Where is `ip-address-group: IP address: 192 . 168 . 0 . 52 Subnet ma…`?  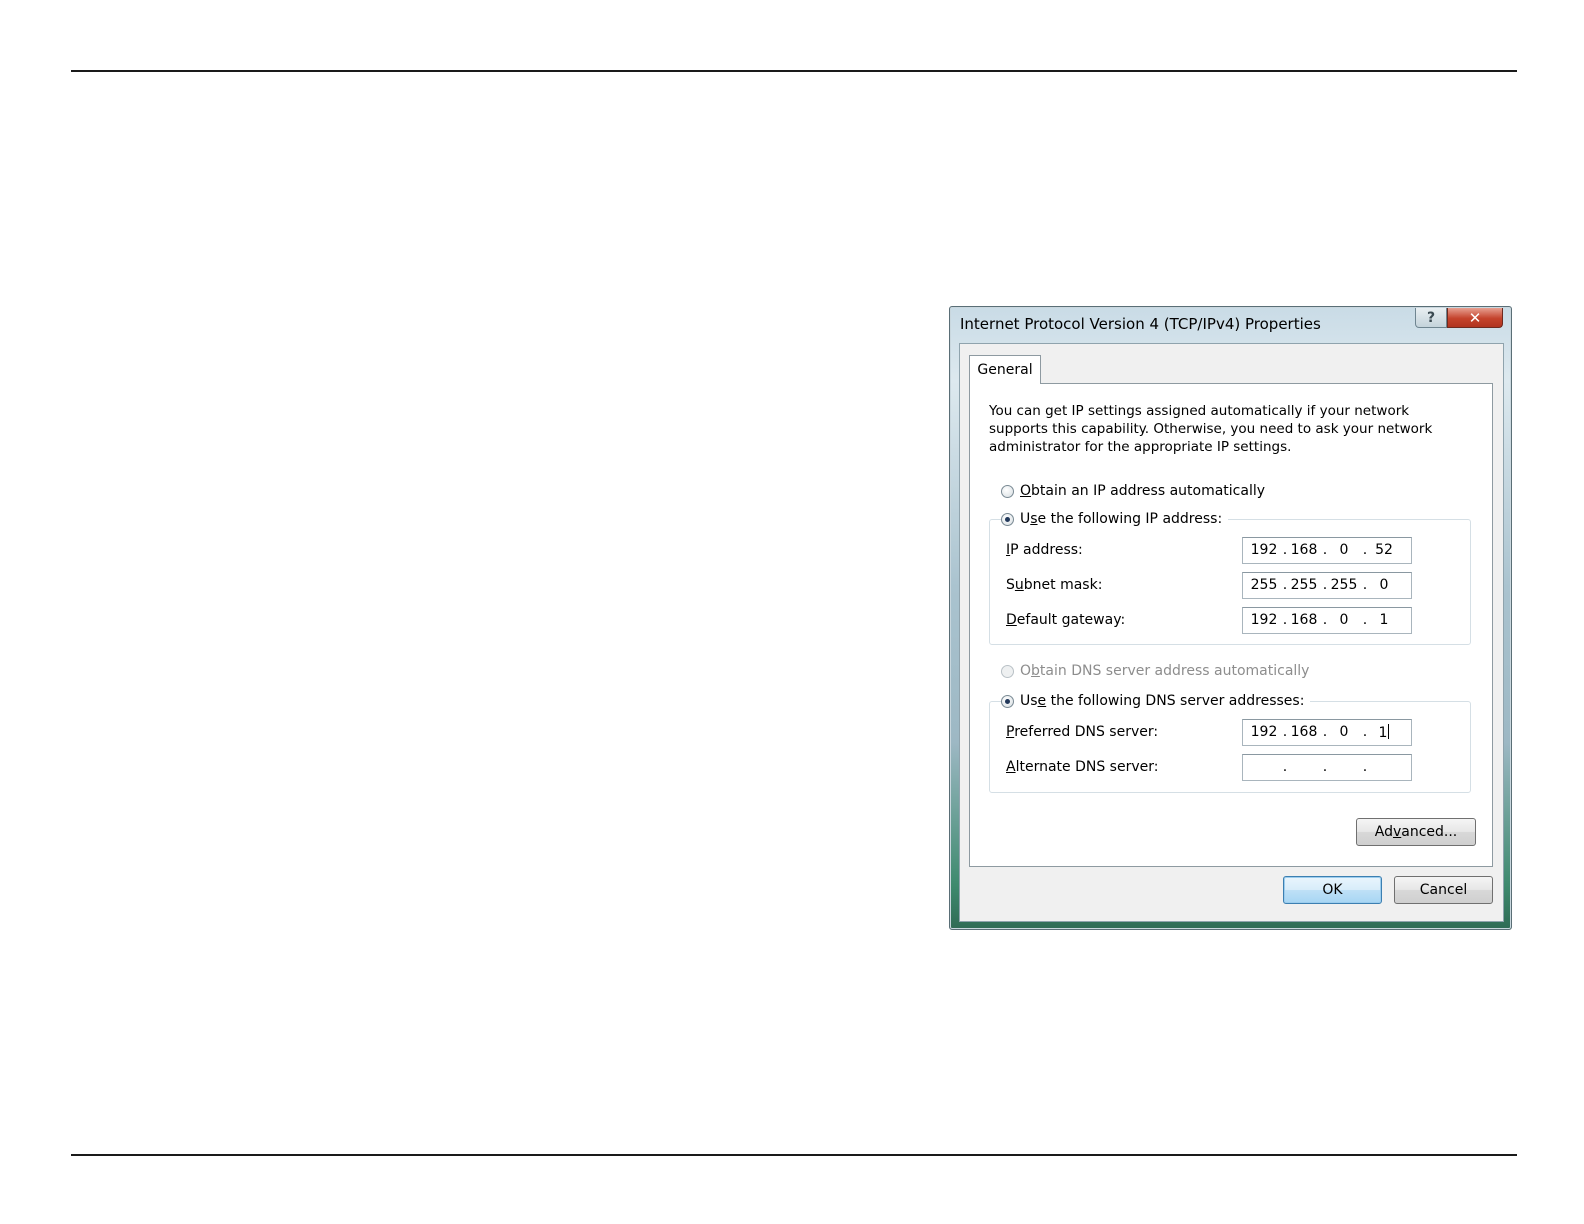 ip-address-group: IP address: 192 . 168 . 0 . 52 Subnet ma… is located at coordinates (1230, 582).